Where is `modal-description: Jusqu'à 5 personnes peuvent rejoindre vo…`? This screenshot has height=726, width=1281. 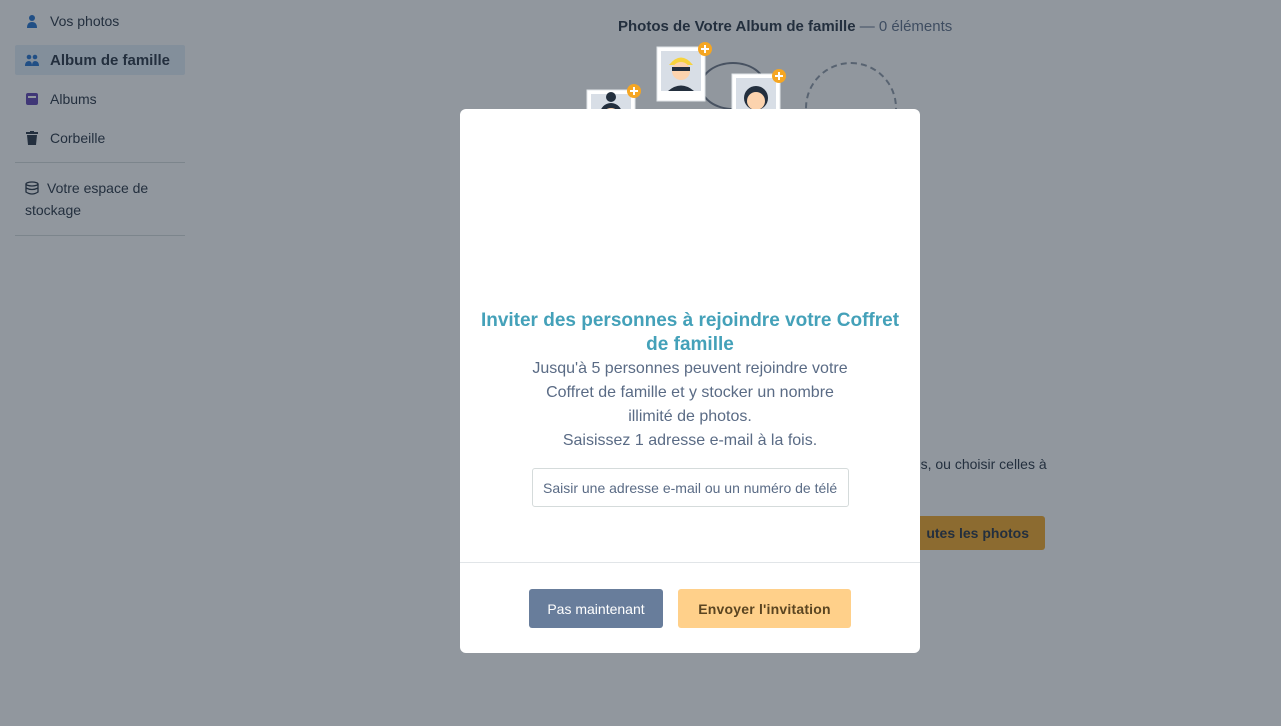 modal-description: Jusqu'à 5 personnes peuvent rejoindre vo… is located at coordinates (690, 405).